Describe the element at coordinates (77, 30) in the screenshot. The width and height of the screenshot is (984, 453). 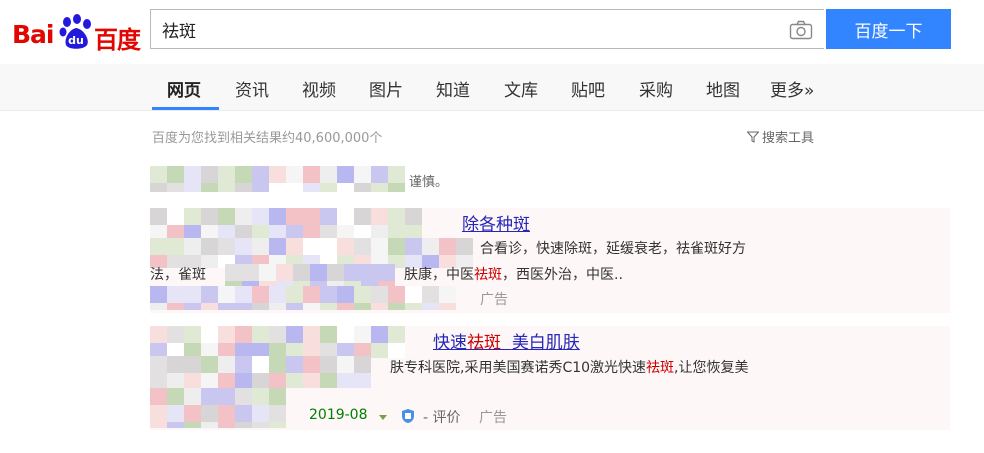
I see `baidu-logo: Bai du 百度` at that location.